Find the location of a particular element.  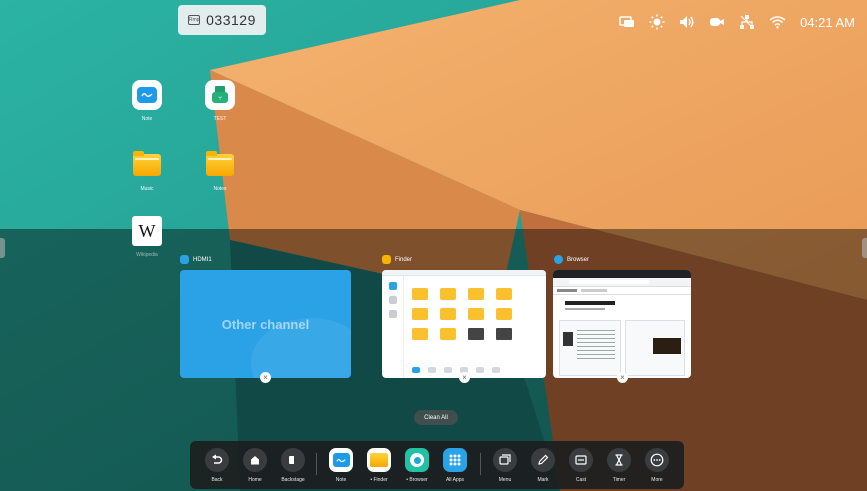

display-id-chip: Rmp 033129 is located at coordinates (222, 20).